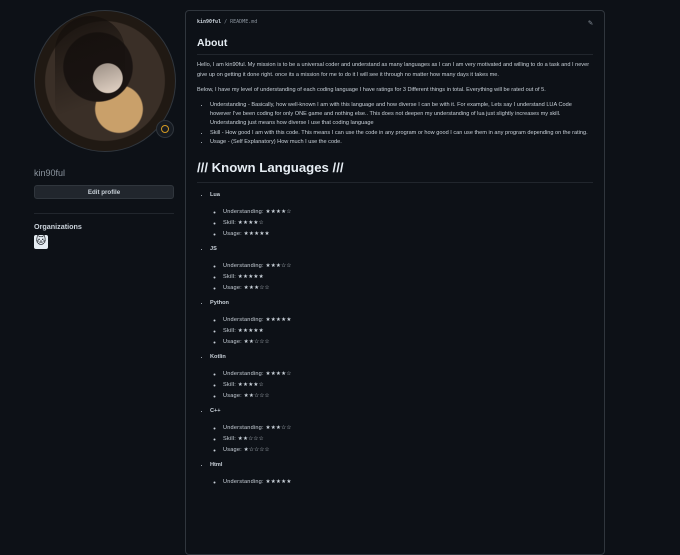 The image size is (680, 555). What do you see at coordinates (104, 192) in the screenshot?
I see `edit-profile-button: Edit profile` at bounding box center [104, 192].